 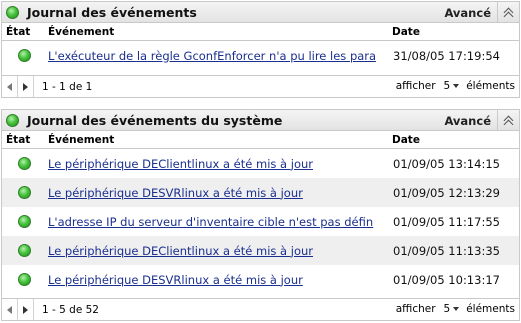 What do you see at coordinates (446, 55) in the screenshot?
I see `event-date: 31/08/05 17:19:54` at bounding box center [446, 55].